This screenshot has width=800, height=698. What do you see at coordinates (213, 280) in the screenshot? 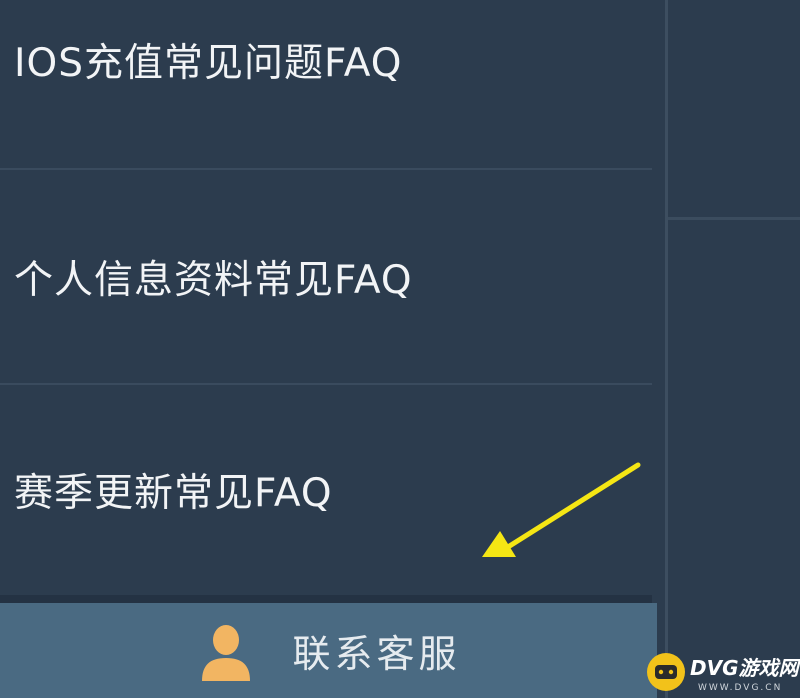
I see `faq-item-label: 个人信息资料常见FAQ` at bounding box center [213, 280].